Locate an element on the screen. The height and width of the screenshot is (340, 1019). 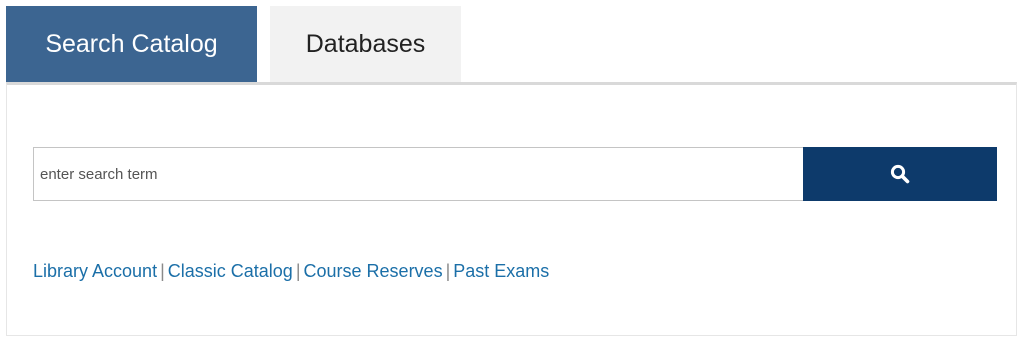
link-past-exams: Past Exams is located at coordinates (501, 271).